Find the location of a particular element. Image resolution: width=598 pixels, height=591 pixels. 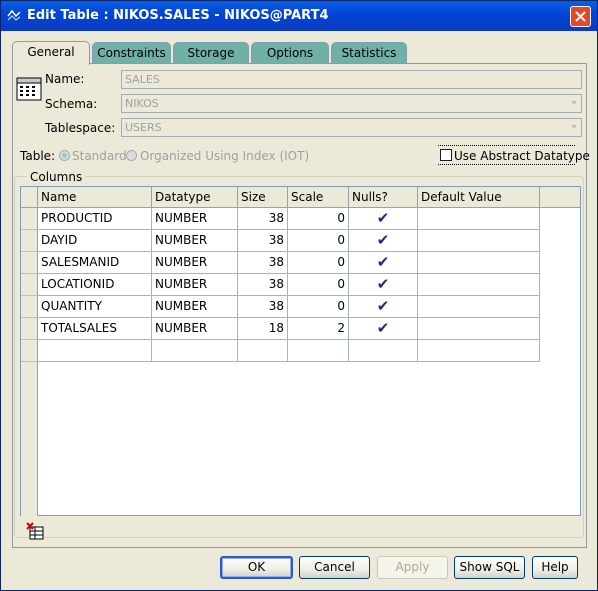

row-header-filler is located at coordinates (29, 439).